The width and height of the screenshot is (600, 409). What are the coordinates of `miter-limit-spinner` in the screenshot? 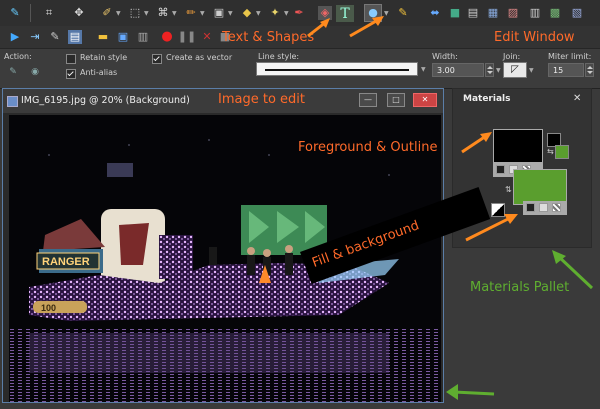 It's located at (589, 70).